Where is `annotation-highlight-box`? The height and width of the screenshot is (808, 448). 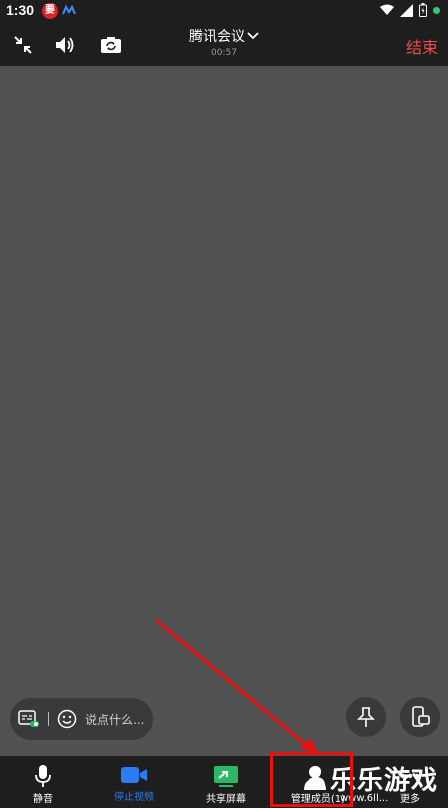
annotation-highlight-box is located at coordinates (311, 779).